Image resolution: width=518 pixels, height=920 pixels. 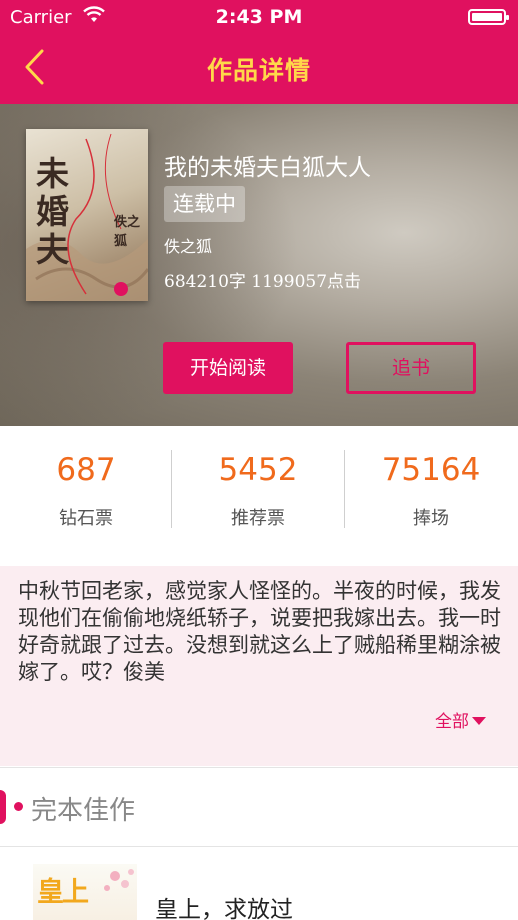 What do you see at coordinates (259, 52) in the screenshot?
I see `top-bar: Carrier 2:43 PM 作品详情` at bounding box center [259, 52].